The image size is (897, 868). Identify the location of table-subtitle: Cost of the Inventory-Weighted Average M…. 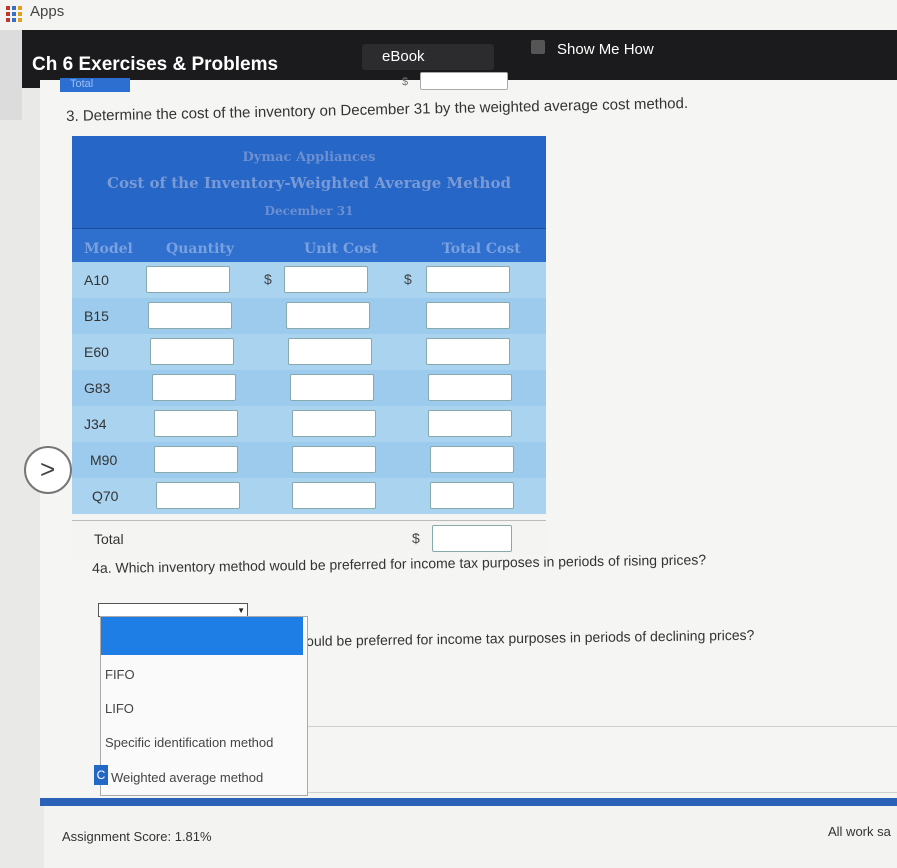
(309, 183).